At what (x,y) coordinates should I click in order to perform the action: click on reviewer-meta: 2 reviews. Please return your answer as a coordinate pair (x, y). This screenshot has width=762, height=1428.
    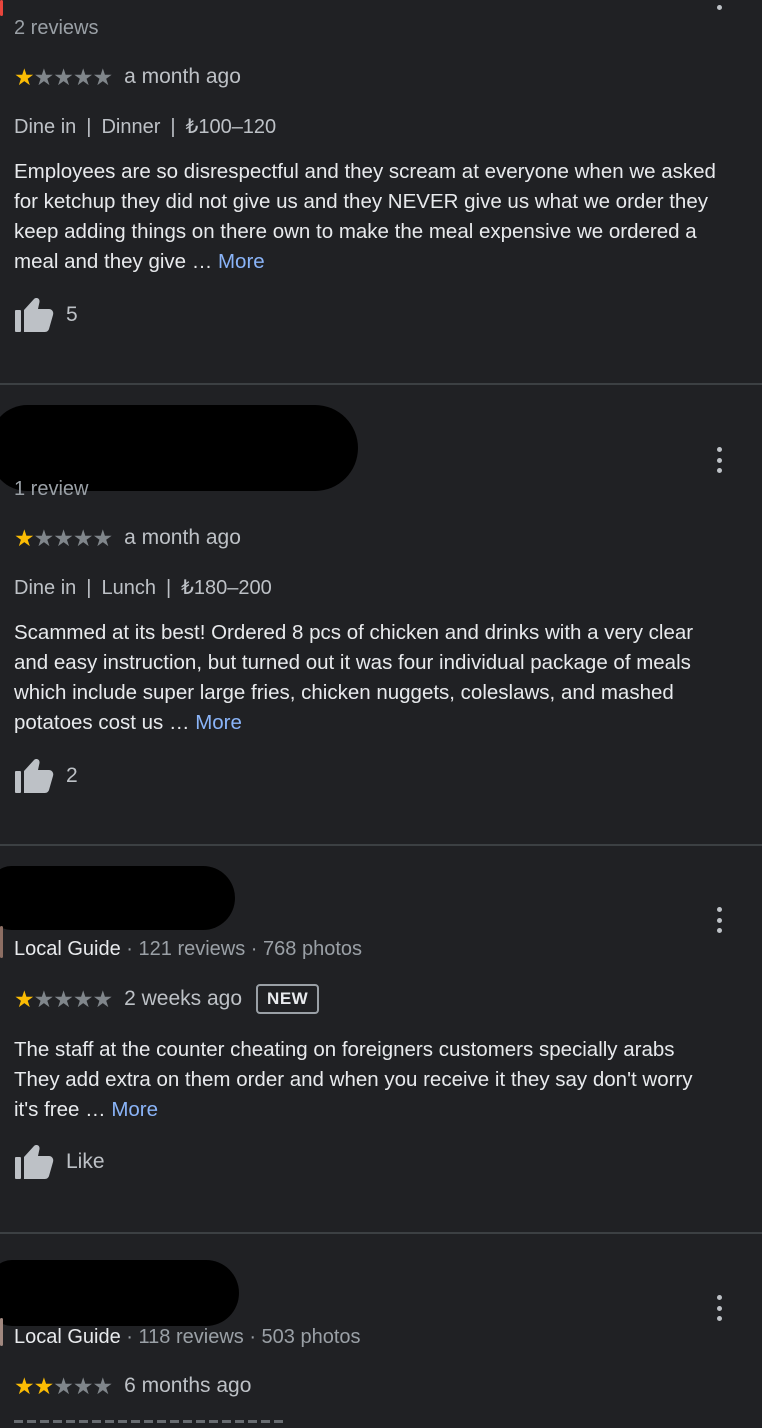
    Looking at the image, I should click on (56, 28).